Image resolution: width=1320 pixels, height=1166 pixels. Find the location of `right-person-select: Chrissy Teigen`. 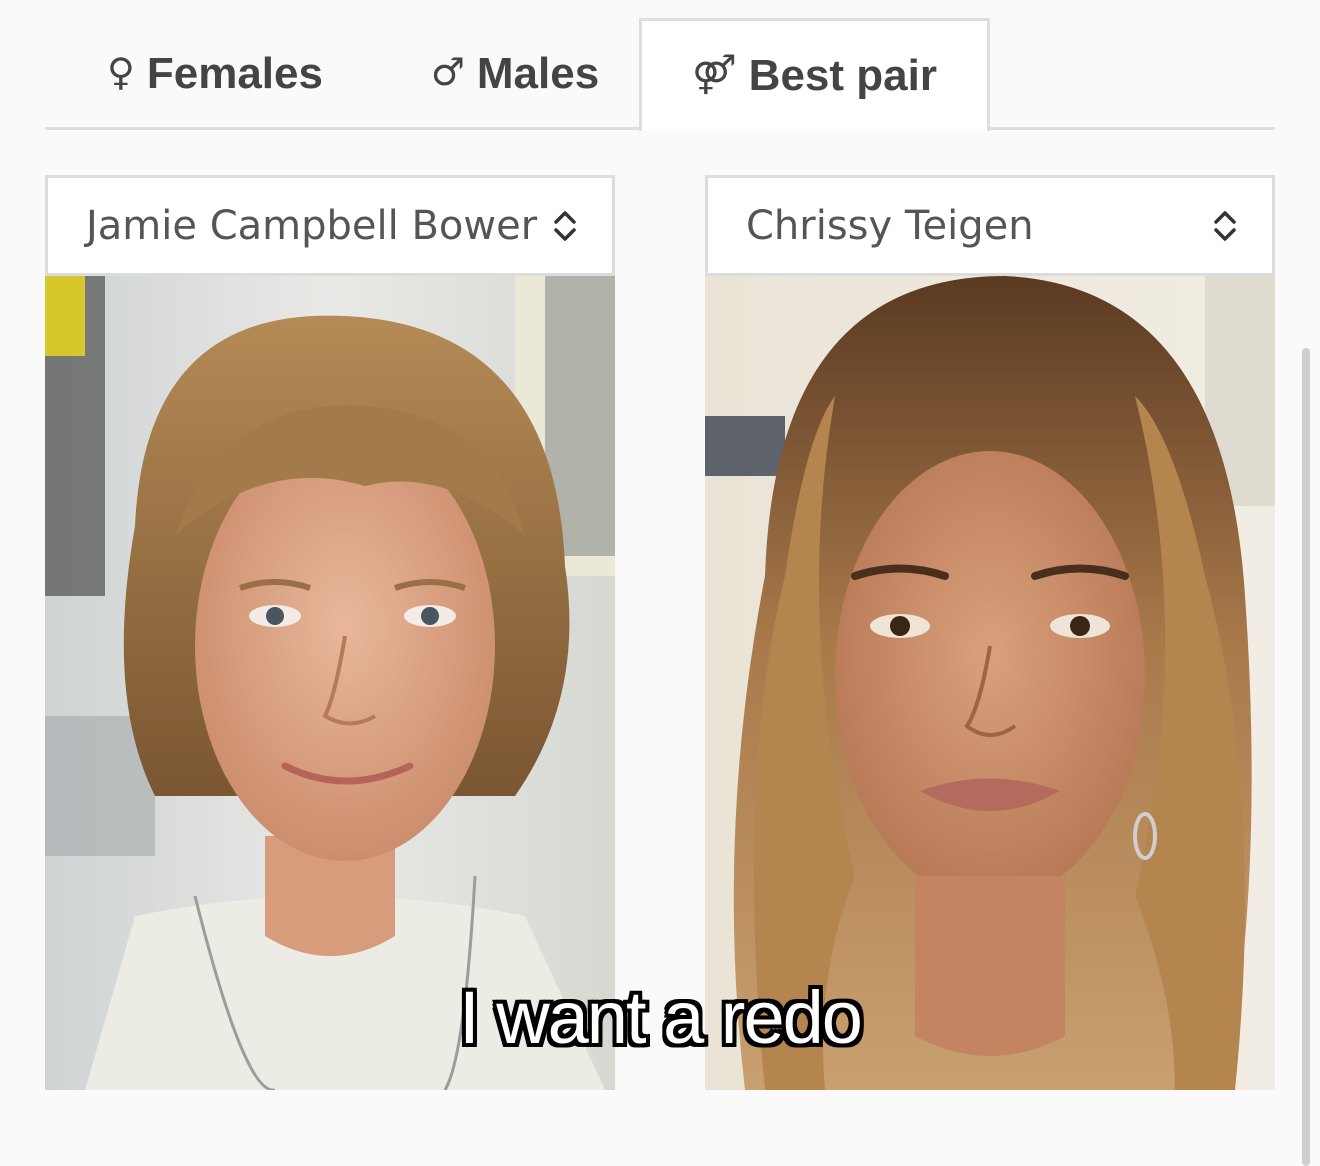

right-person-select: Chrissy Teigen is located at coordinates (990, 225).